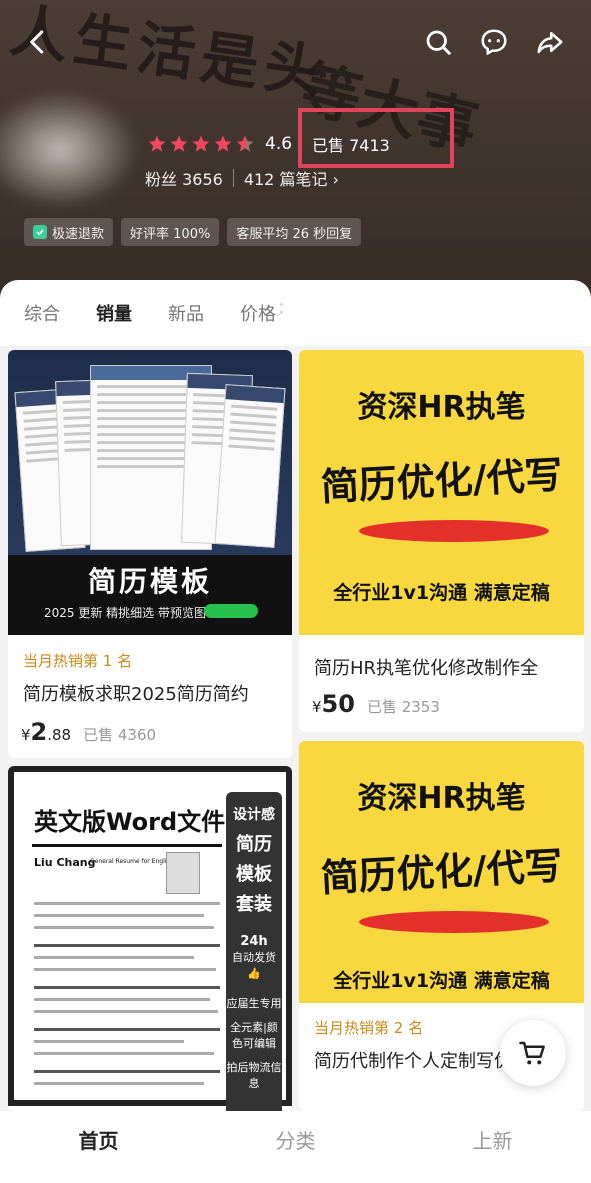 Image resolution: width=591 pixels, height=1183 pixels. I want to click on store-badges: 极速退款 好评率 100% 客服平均 26 秒回复, so click(193, 232).